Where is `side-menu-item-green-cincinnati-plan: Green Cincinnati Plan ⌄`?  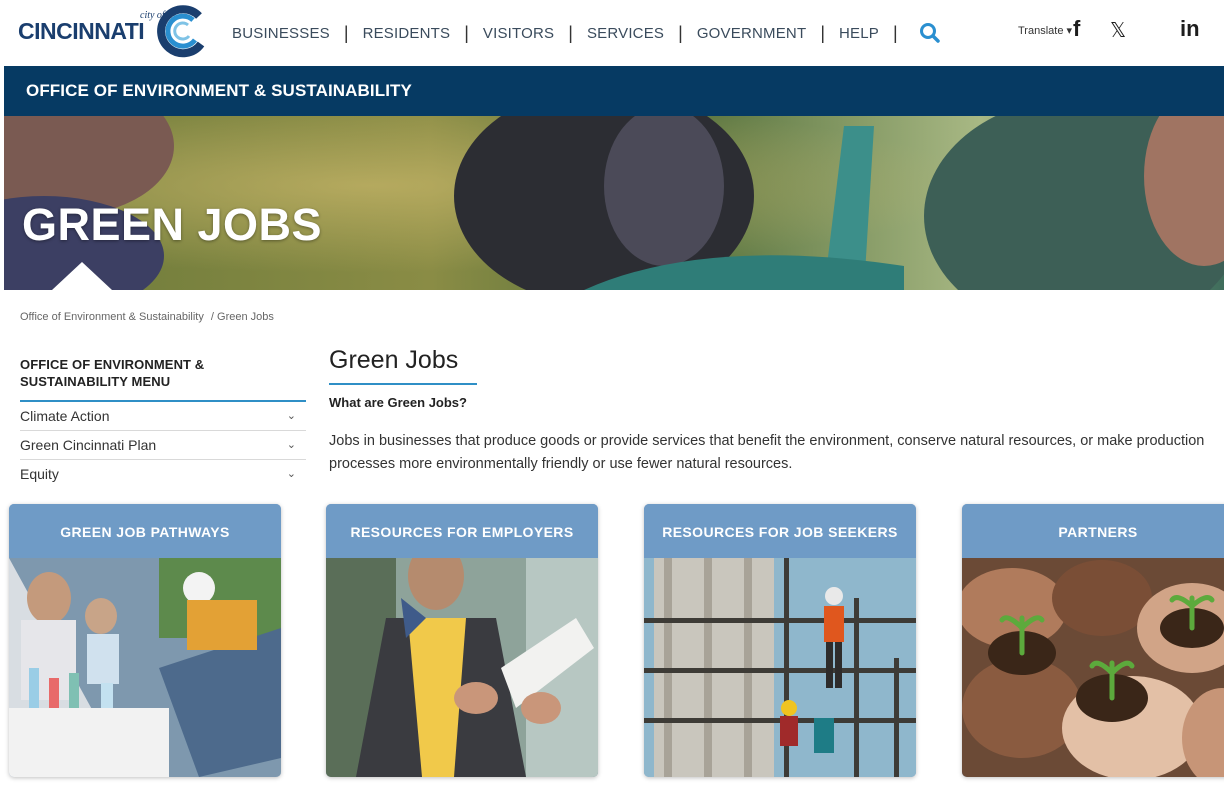 side-menu-item-green-cincinnati-plan: Green Cincinnati Plan ⌄ is located at coordinates (163, 445).